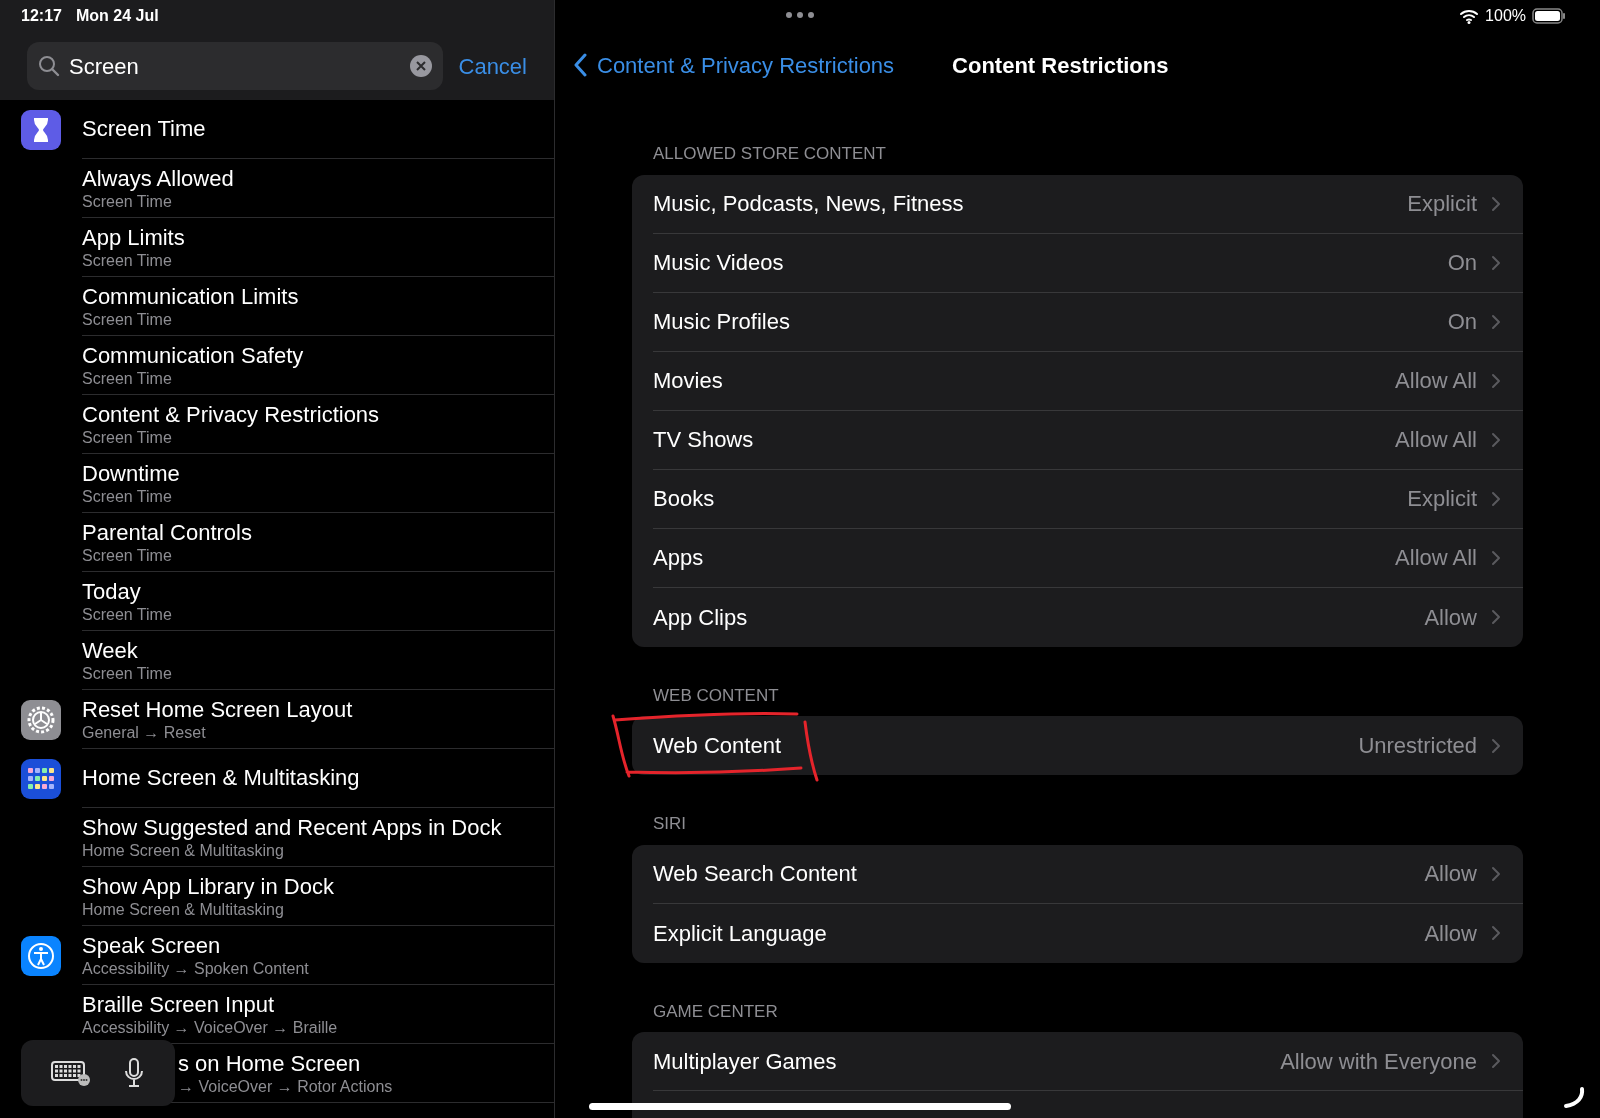  What do you see at coordinates (318, 188) in the screenshot?
I see `search-result: Always Allowed Screen Time` at bounding box center [318, 188].